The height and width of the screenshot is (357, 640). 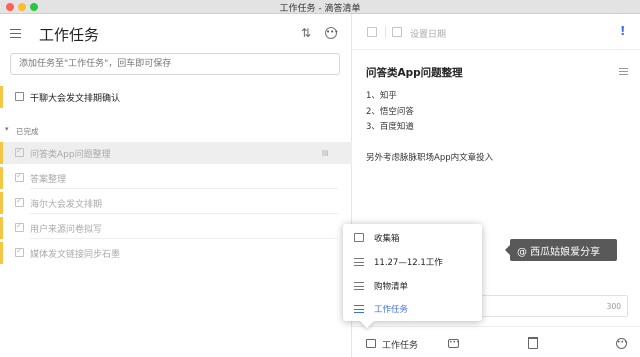 What do you see at coordinates (176, 97) in the screenshot?
I see `task-row: 干聊大会发文排期确认` at bounding box center [176, 97].